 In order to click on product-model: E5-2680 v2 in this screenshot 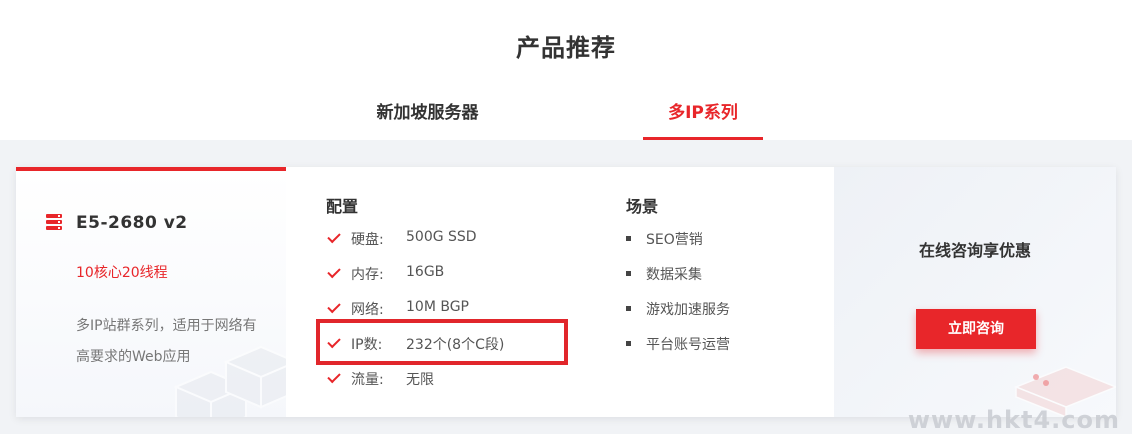, I will do `click(132, 223)`.